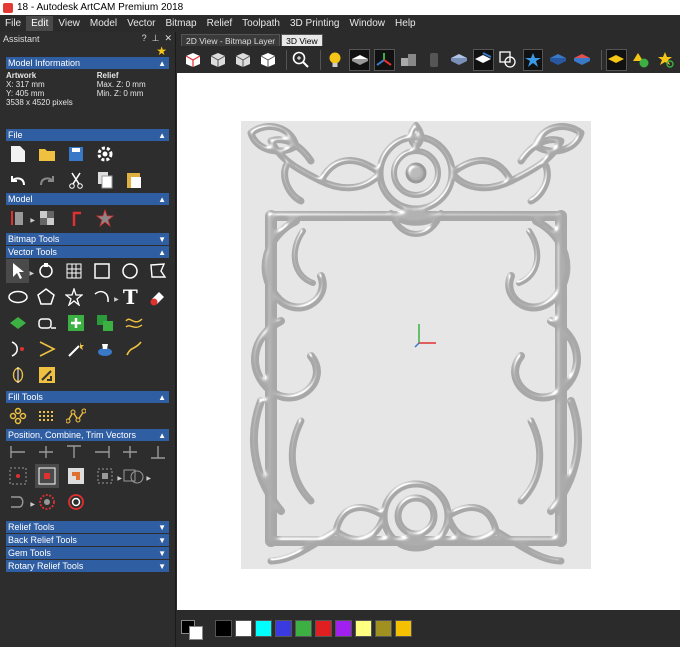  Describe the element at coordinates (105, 297) in the screenshot. I see `arc-icon: ▶` at that location.